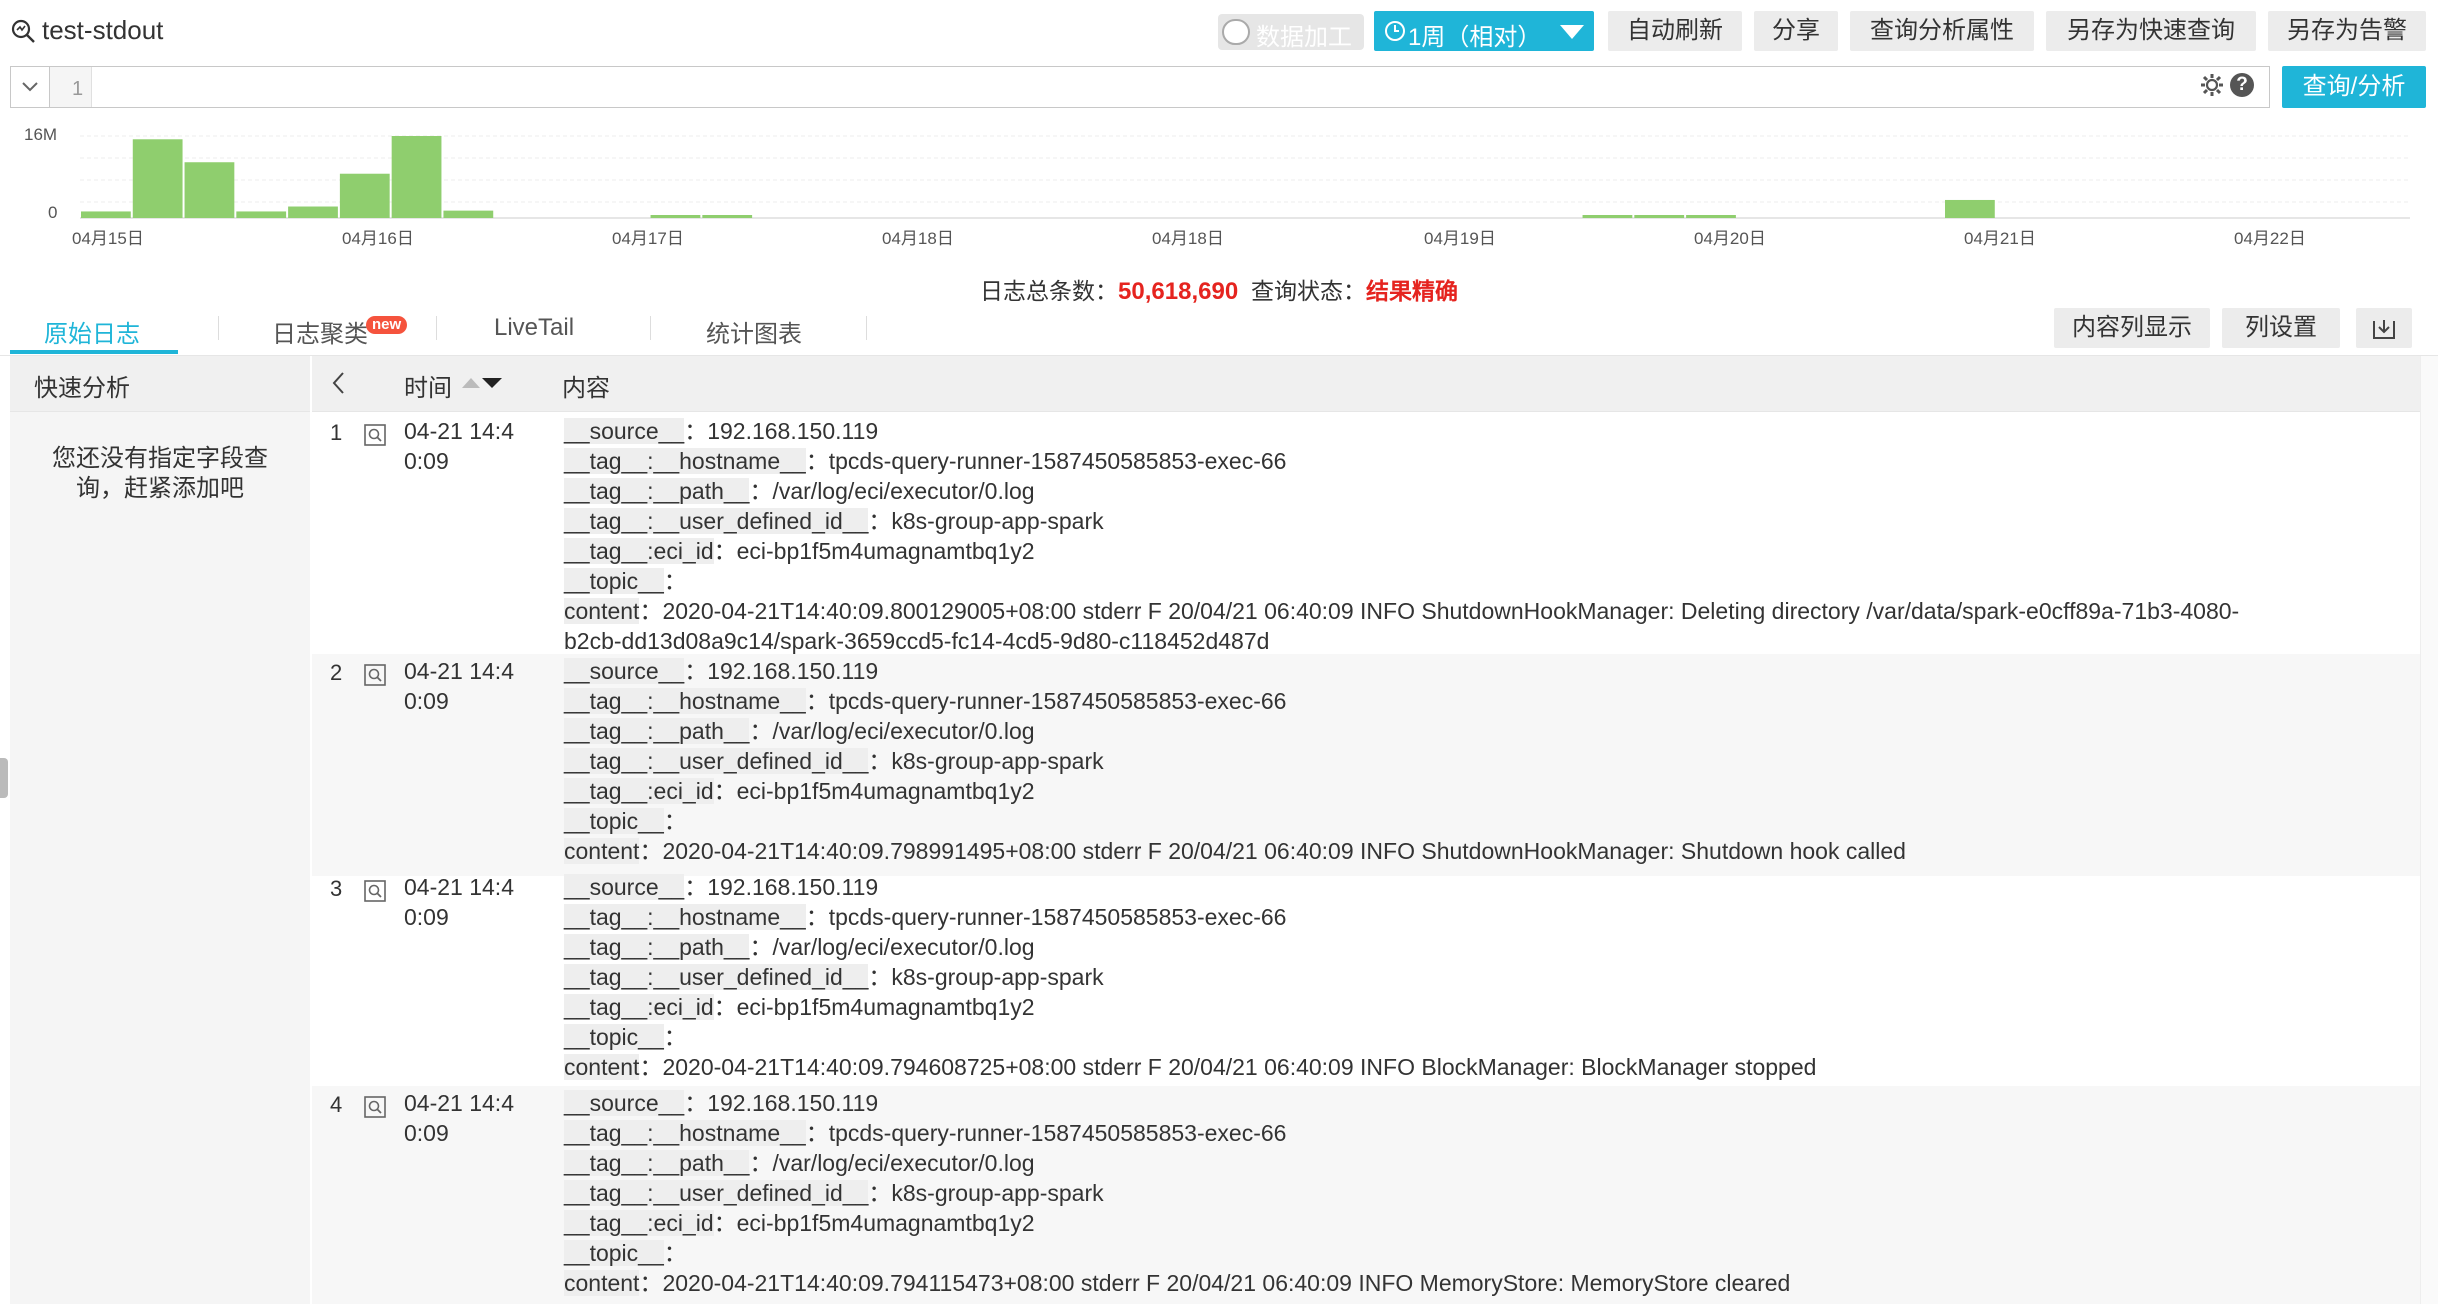 The width and height of the screenshot is (2438, 1304). Describe the element at coordinates (534, 328) in the screenshot. I see `tab-livetail: LiveTail` at that location.